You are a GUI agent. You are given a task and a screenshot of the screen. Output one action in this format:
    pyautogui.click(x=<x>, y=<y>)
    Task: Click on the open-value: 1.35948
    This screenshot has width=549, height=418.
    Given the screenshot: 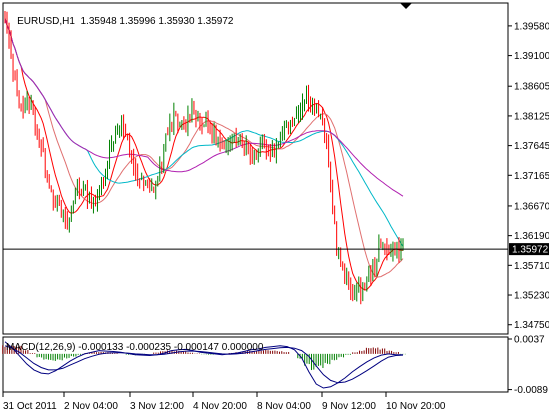 What is the action you would take?
    pyautogui.click(x=98, y=21)
    